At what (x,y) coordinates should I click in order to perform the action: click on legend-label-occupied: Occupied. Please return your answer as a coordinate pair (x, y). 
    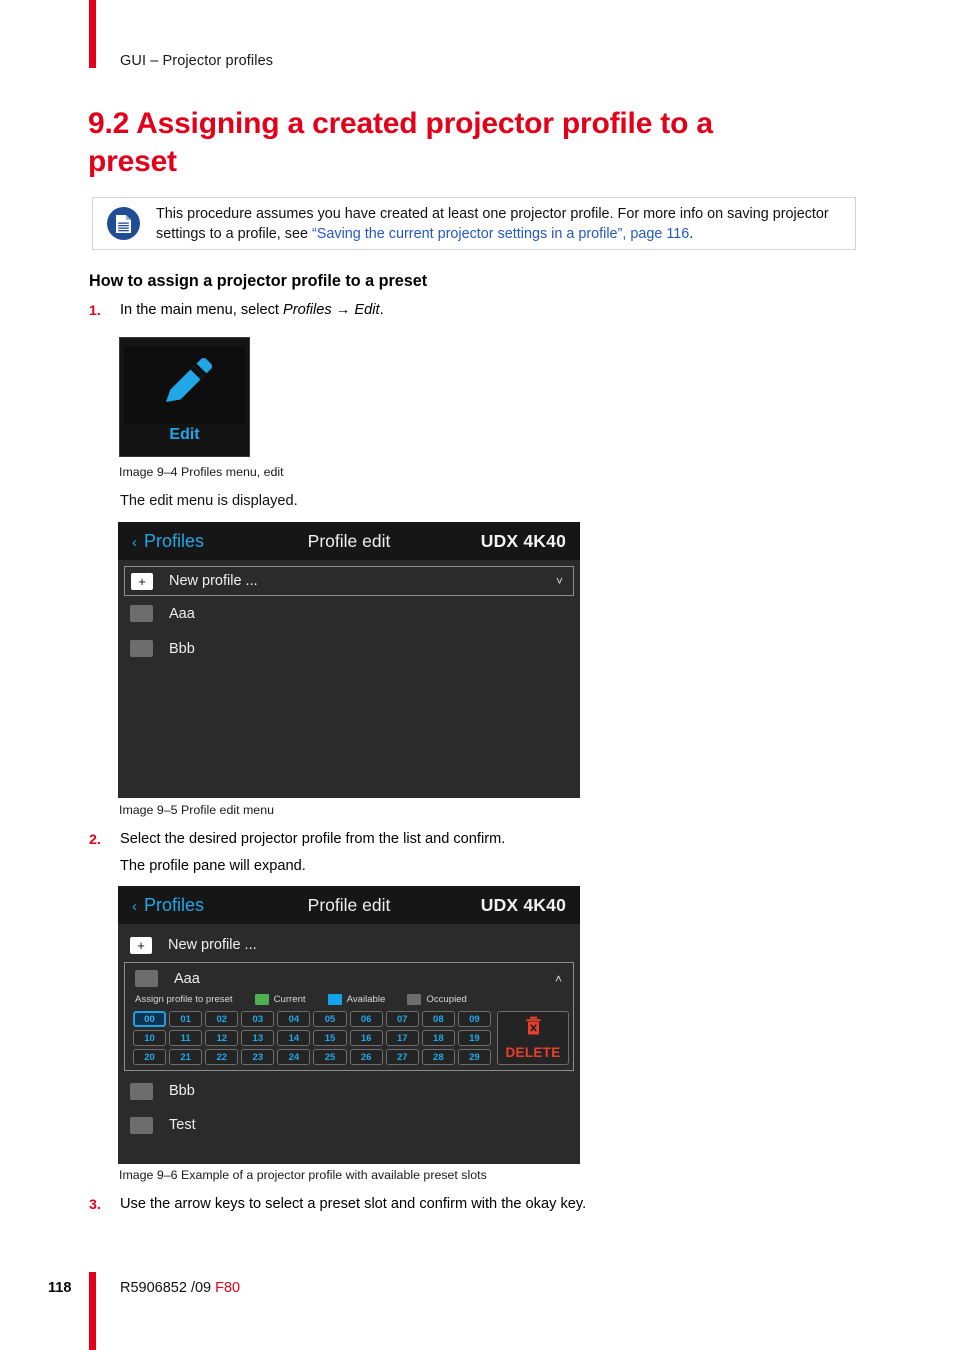
    Looking at the image, I should click on (446, 999).